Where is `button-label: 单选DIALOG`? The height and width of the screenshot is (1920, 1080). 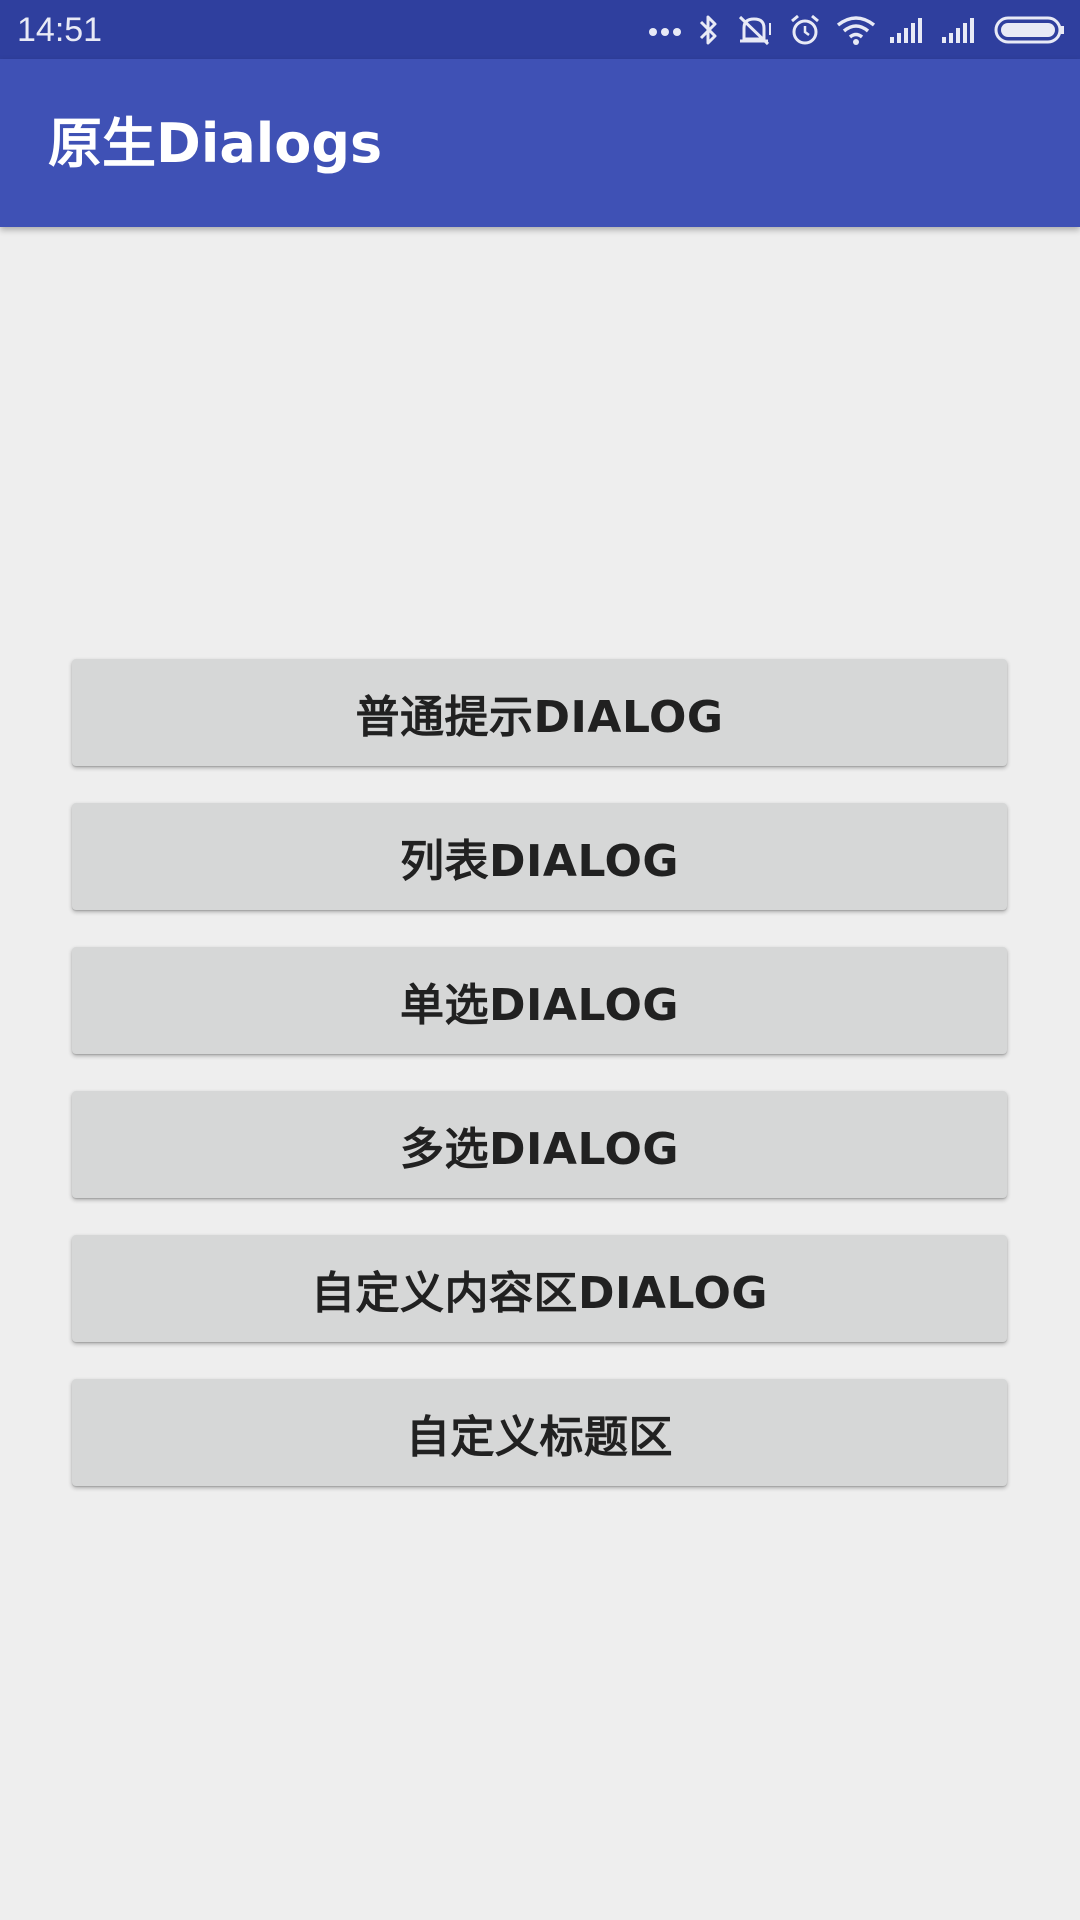
button-label: 单选DIALOG is located at coordinates (539, 1005).